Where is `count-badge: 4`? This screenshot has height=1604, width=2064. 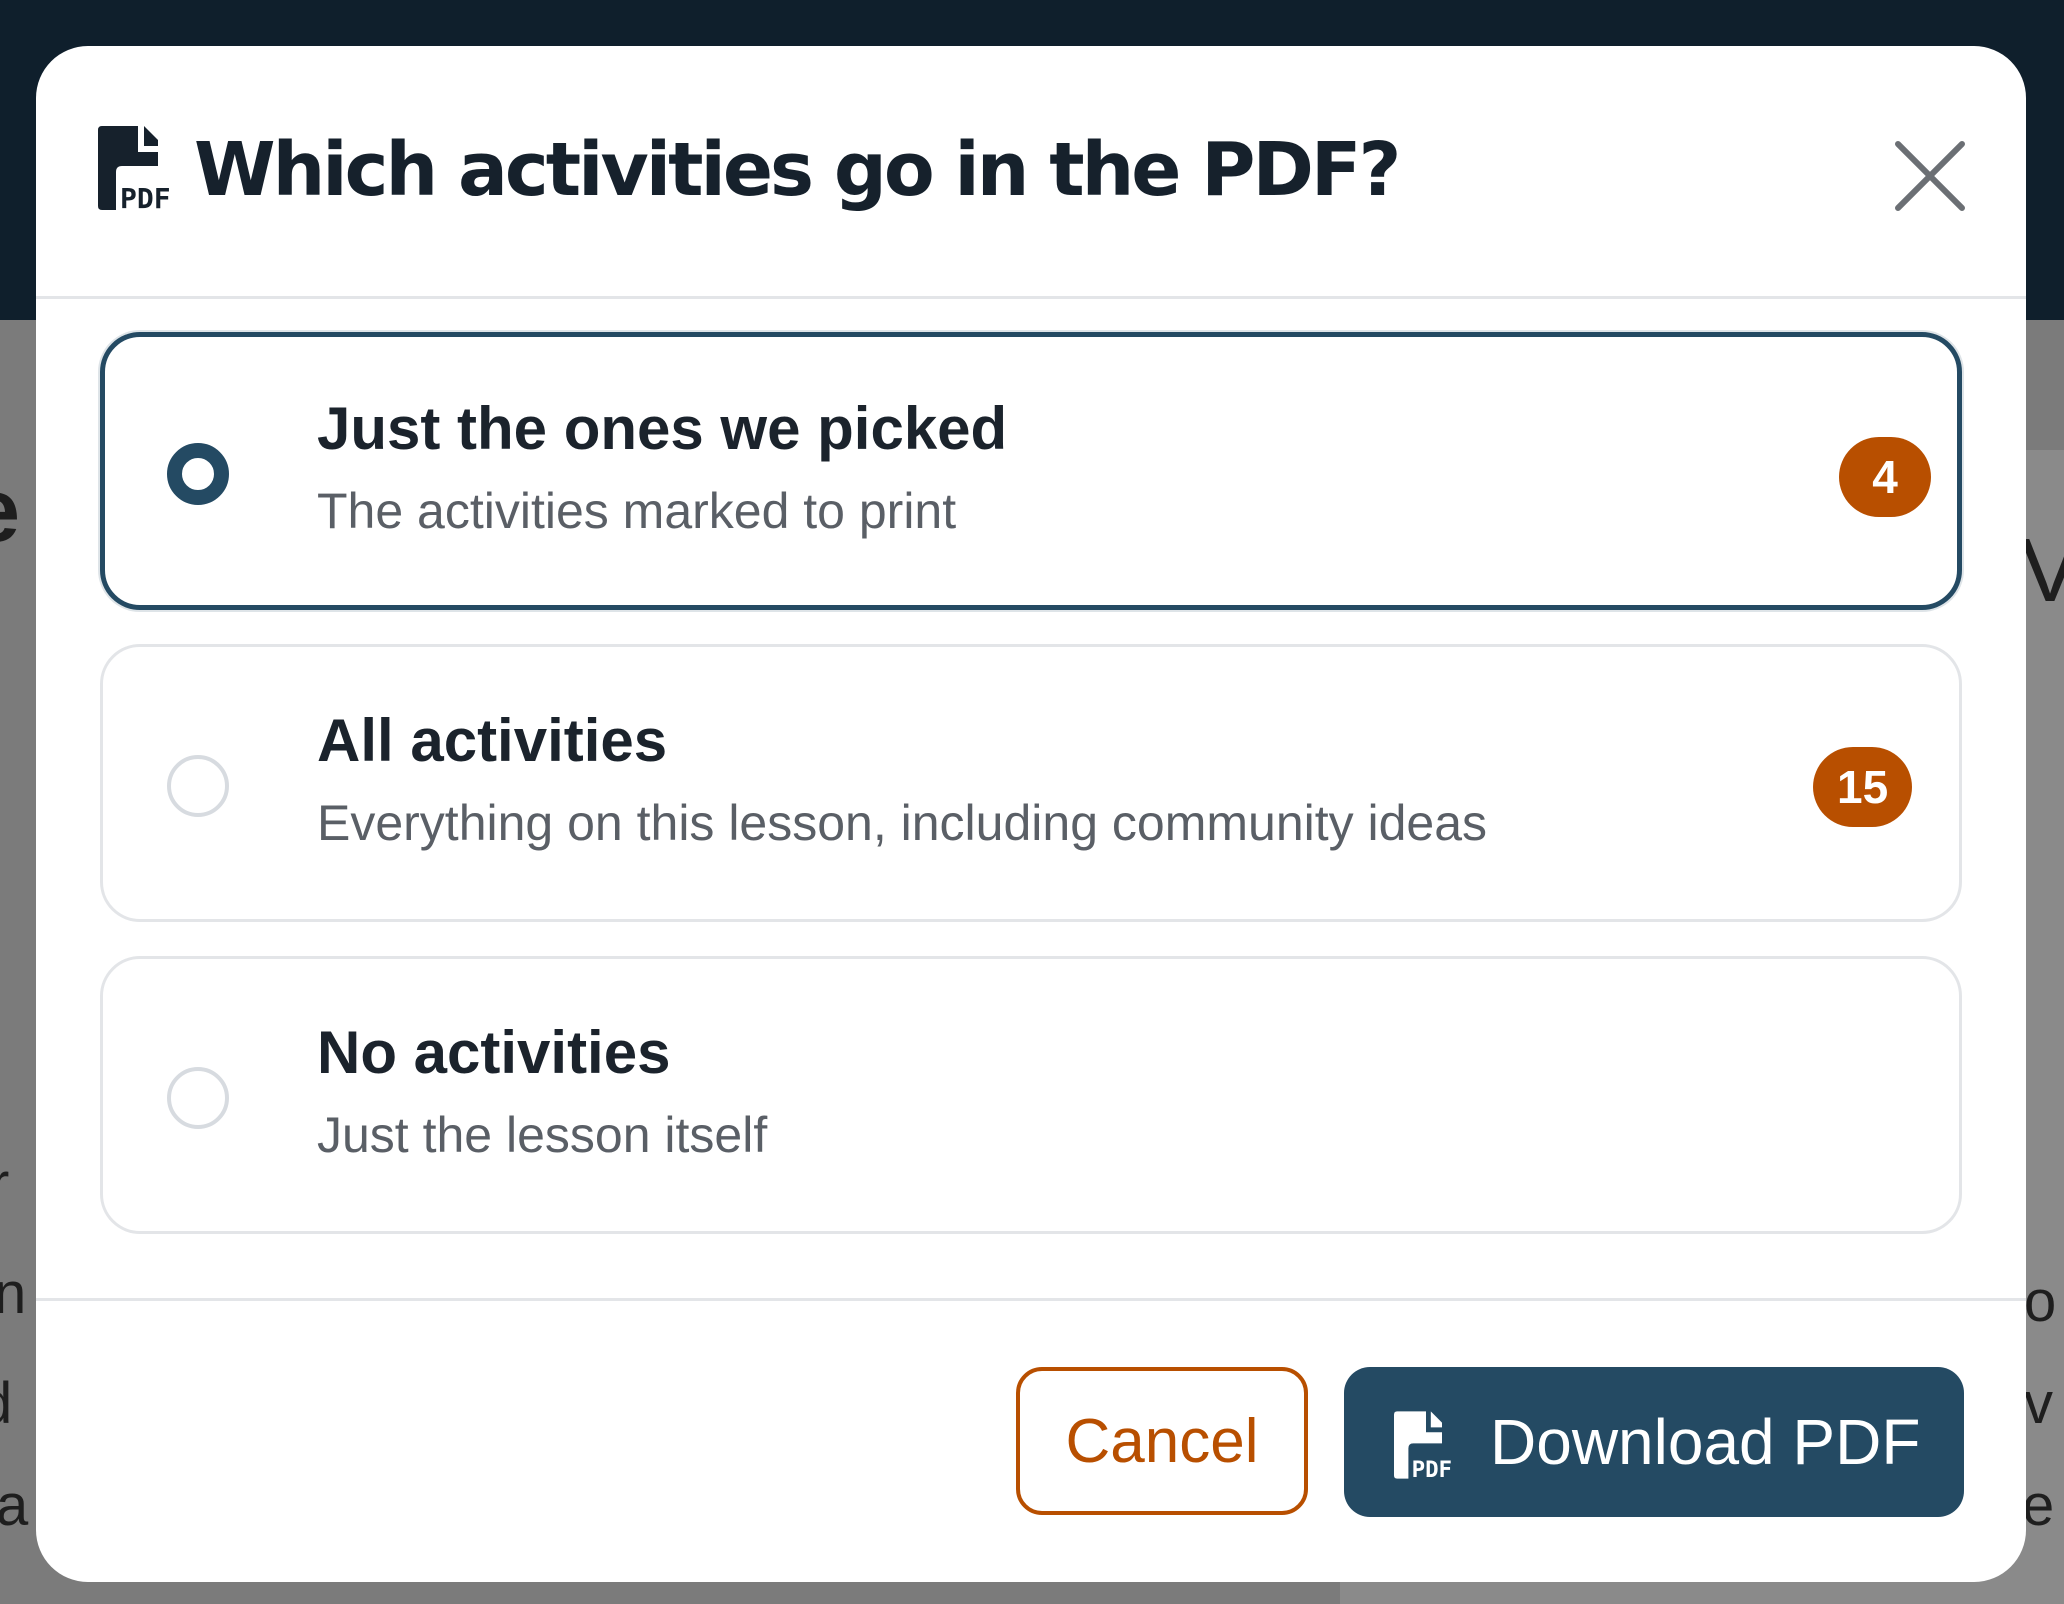
count-badge: 4 is located at coordinates (1885, 477).